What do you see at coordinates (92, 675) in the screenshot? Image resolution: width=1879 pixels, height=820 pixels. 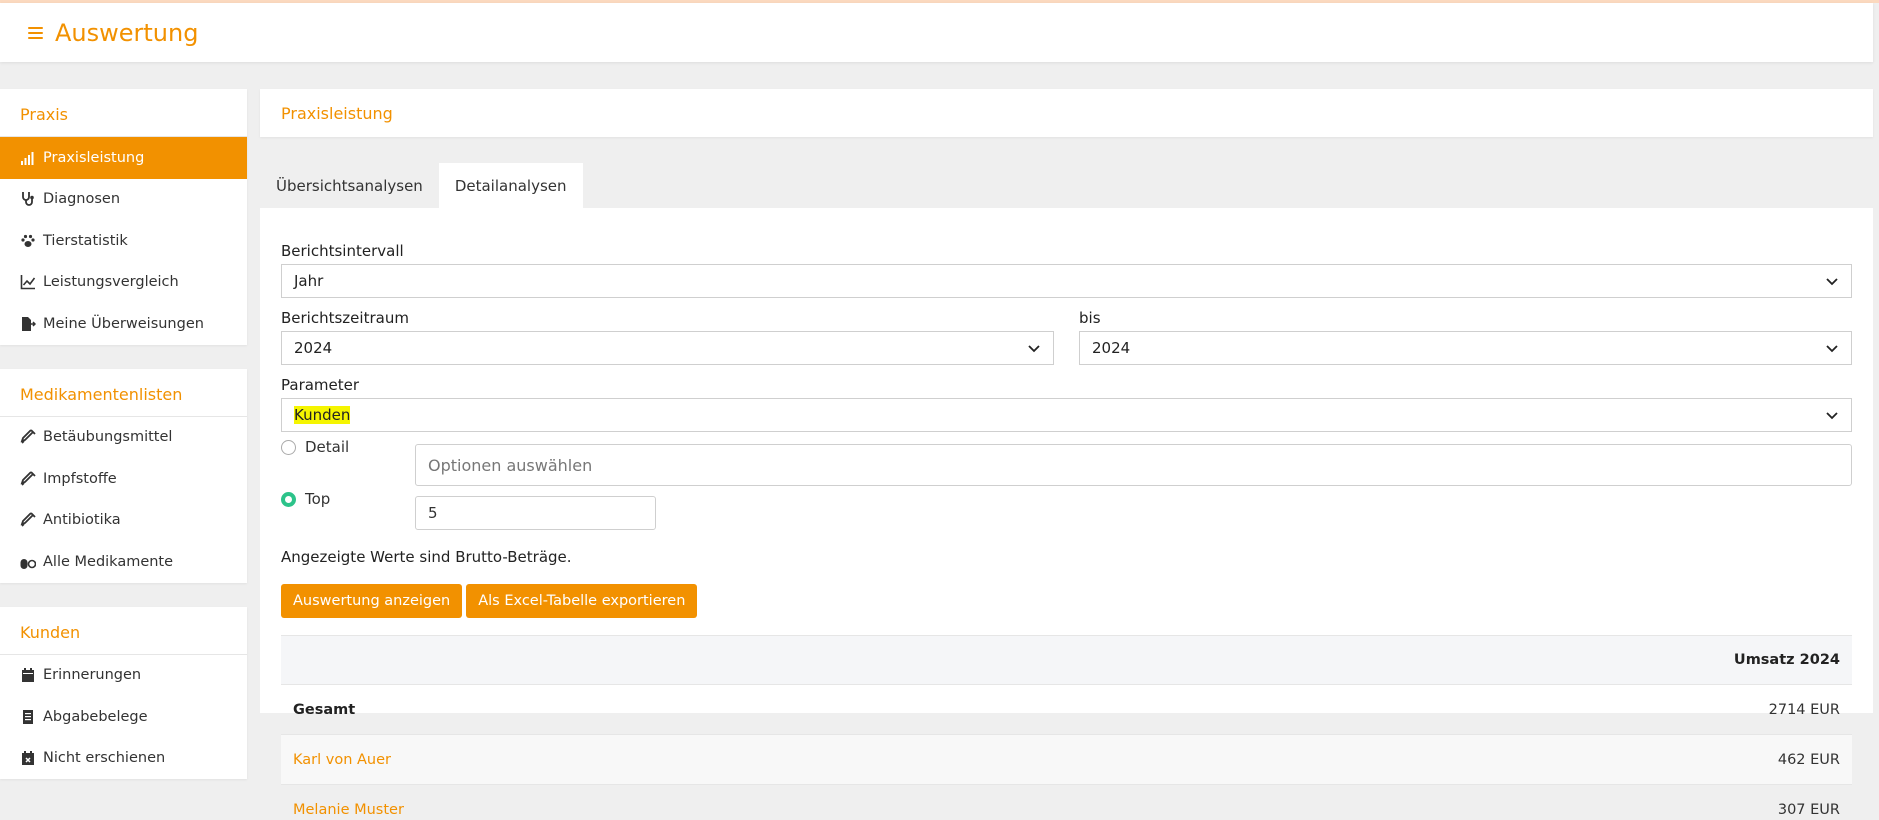 I see `sidebar-item-label: Erinnerungen` at bounding box center [92, 675].